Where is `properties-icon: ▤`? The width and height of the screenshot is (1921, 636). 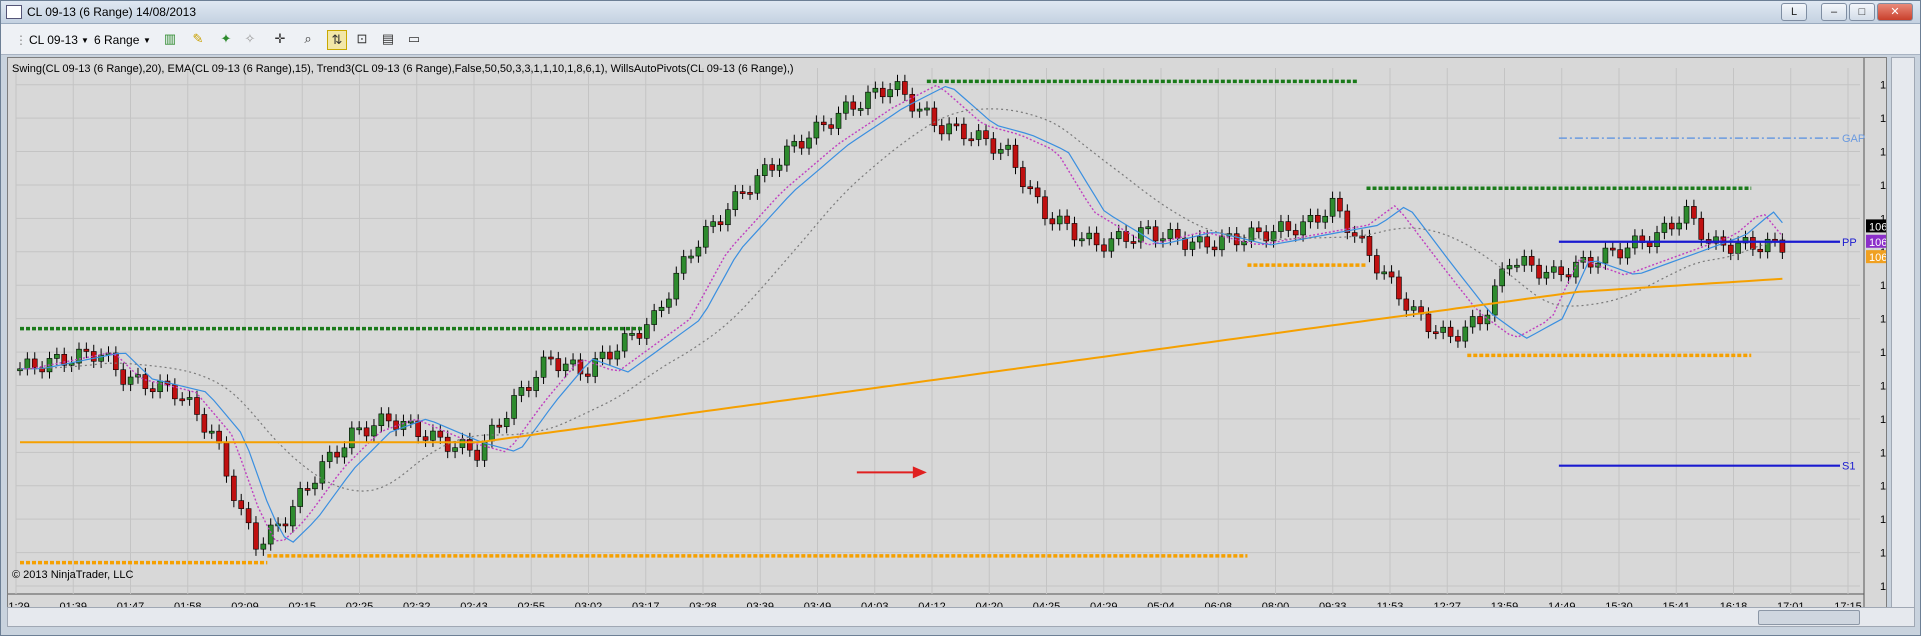
properties-icon: ▤ is located at coordinates (388, 39).